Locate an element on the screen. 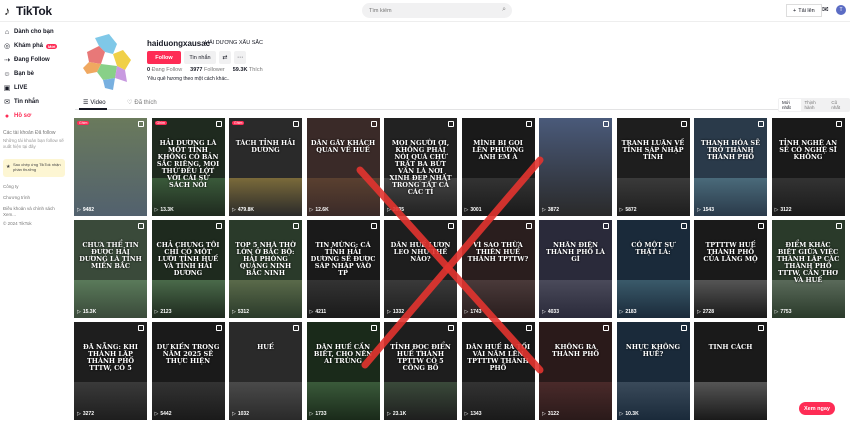  link-terms: Điều khoản và chính sách is located at coordinates (29, 208).